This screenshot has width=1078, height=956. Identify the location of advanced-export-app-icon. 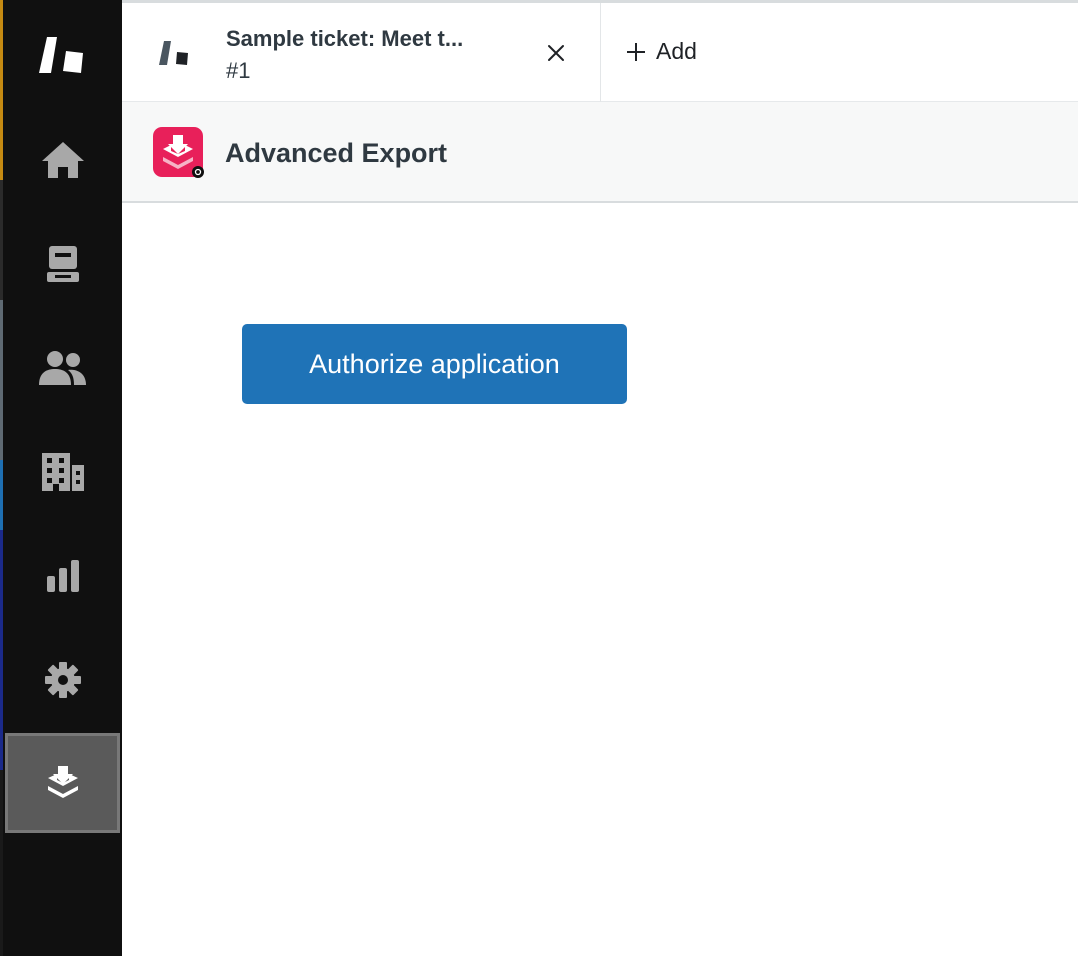
(62, 782).